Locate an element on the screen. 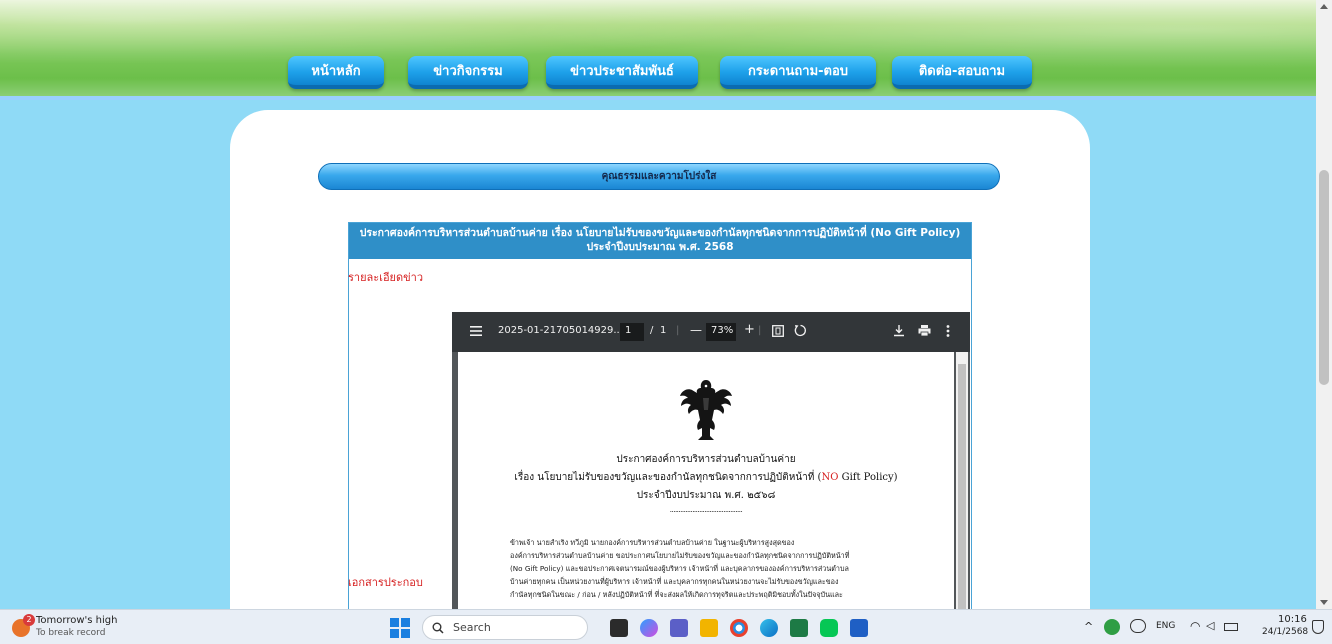 The width and height of the screenshot is (1332, 644). download-icon is located at coordinates (899, 330).